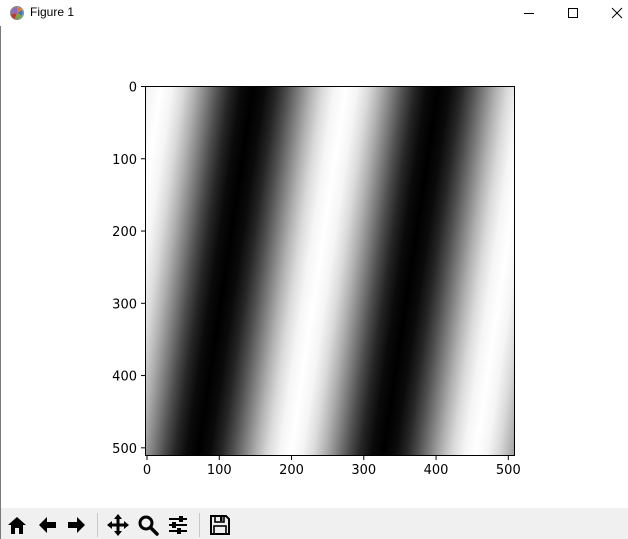  What do you see at coordinates (128, 269) in the screenshot?
I see `y-axis: 0 100 200 300 400 500` at bounding box center [128, 269].